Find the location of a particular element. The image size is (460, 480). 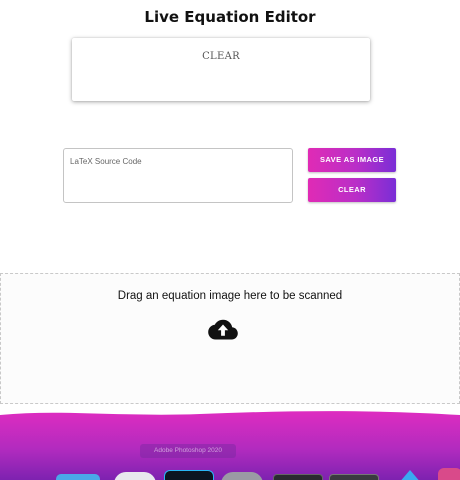

cloud-upload-icon is located at coordinates (223, 329).